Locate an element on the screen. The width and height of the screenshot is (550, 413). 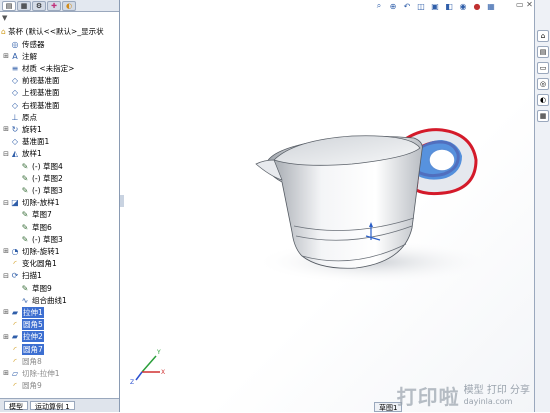
feature-tree-item: ◜ 圆角9 is located at coordinates (22, 386).